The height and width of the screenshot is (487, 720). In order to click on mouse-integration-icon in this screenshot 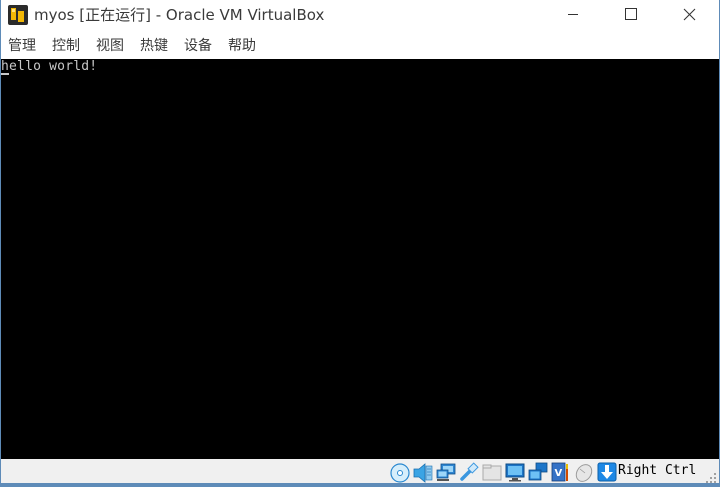, I will do `click(584, 472)`.